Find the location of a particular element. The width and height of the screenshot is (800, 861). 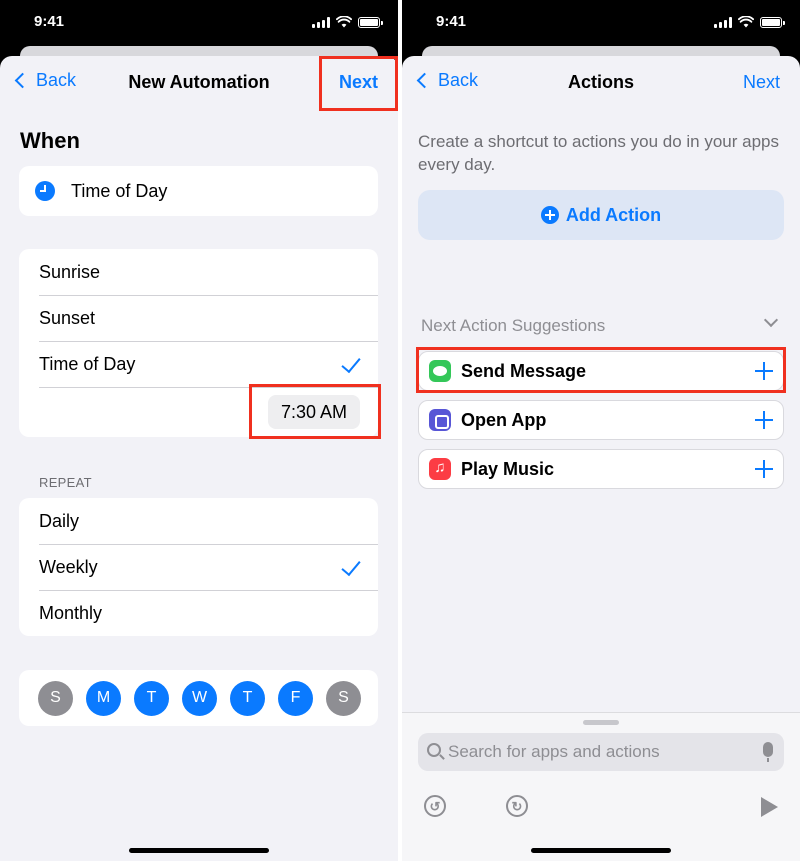

day-toggle-tuesday: T is located at coordinates (151, 698).